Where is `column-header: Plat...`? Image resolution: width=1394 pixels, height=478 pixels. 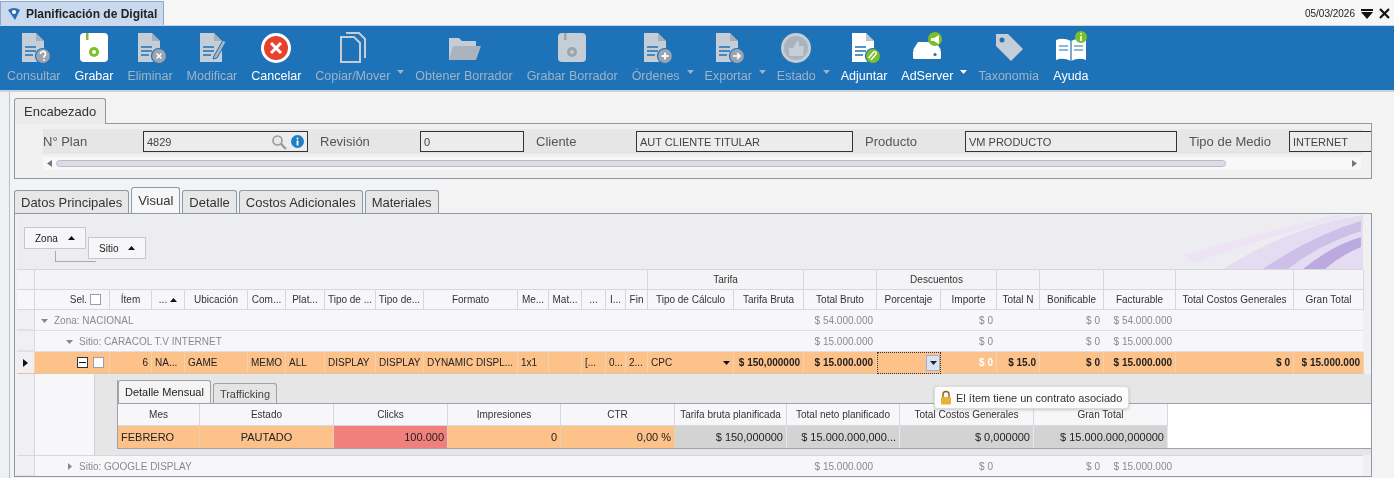
column-header: Plat... is located at coordinates (305, 300).